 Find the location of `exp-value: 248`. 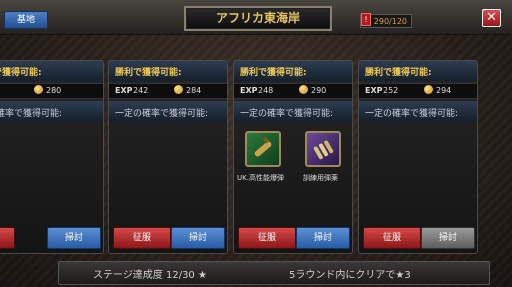

exp-value: 248 is located at coordinates (266, 90).